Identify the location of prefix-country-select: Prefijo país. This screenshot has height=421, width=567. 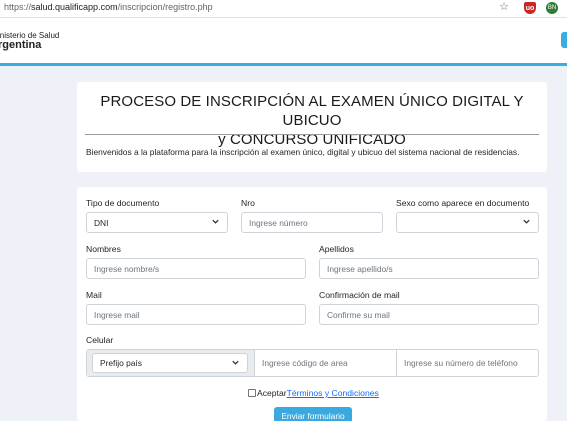
(170, 363).